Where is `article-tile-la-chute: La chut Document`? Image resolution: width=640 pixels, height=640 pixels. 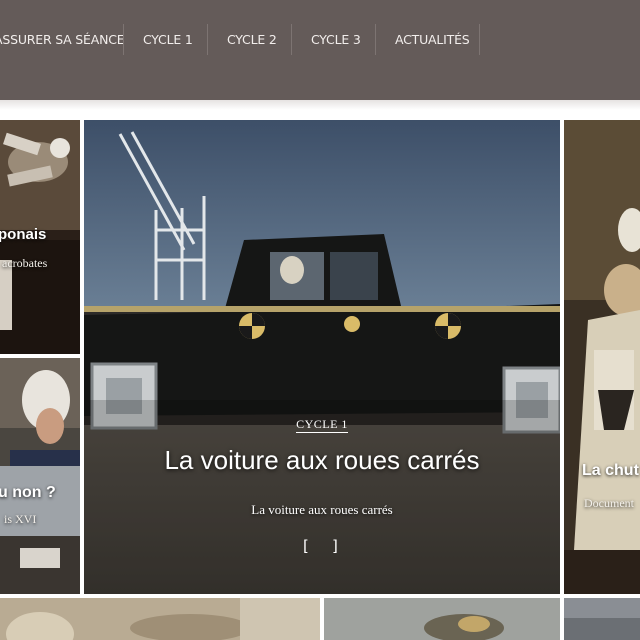
article-tile-la-chute: La chut Document is located at coordinates (602, 357).